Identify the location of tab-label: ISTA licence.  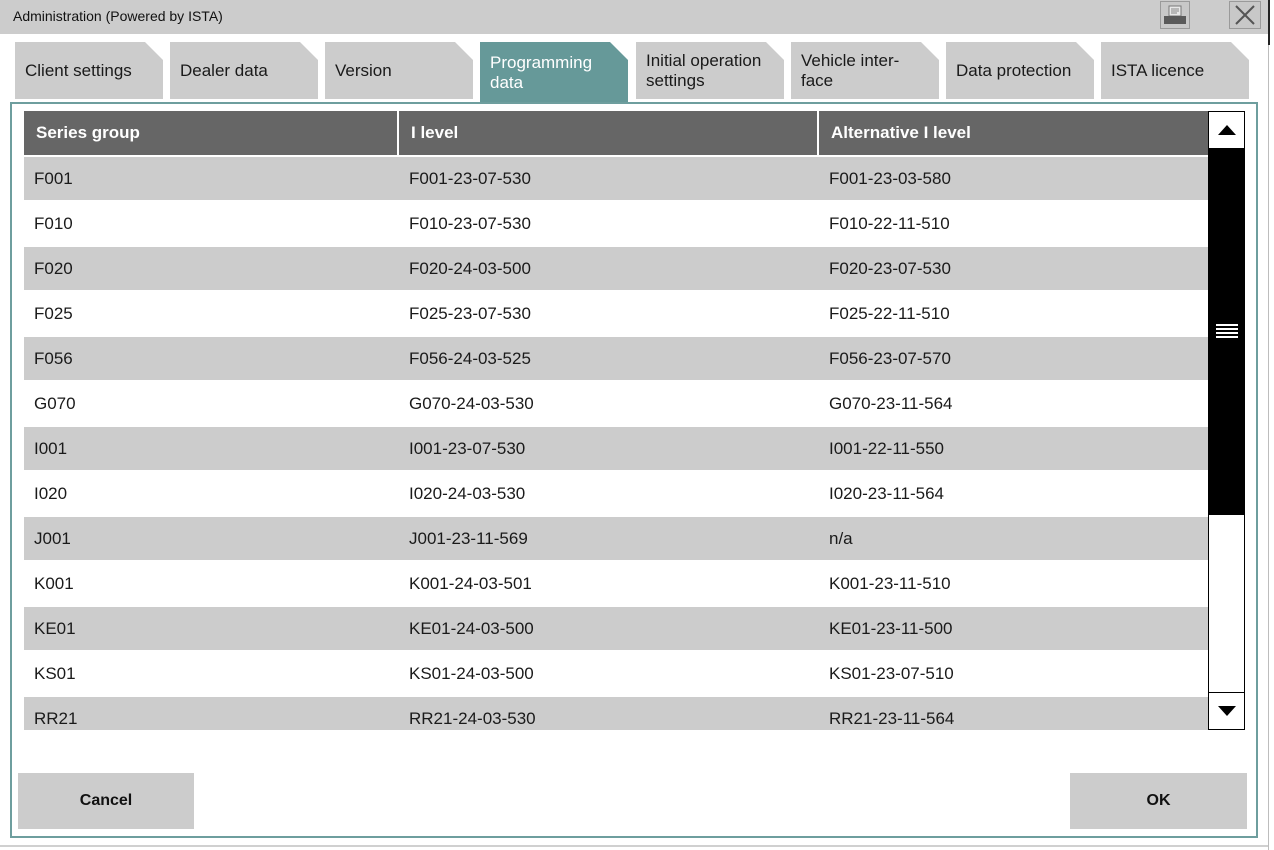
(1158, 70).